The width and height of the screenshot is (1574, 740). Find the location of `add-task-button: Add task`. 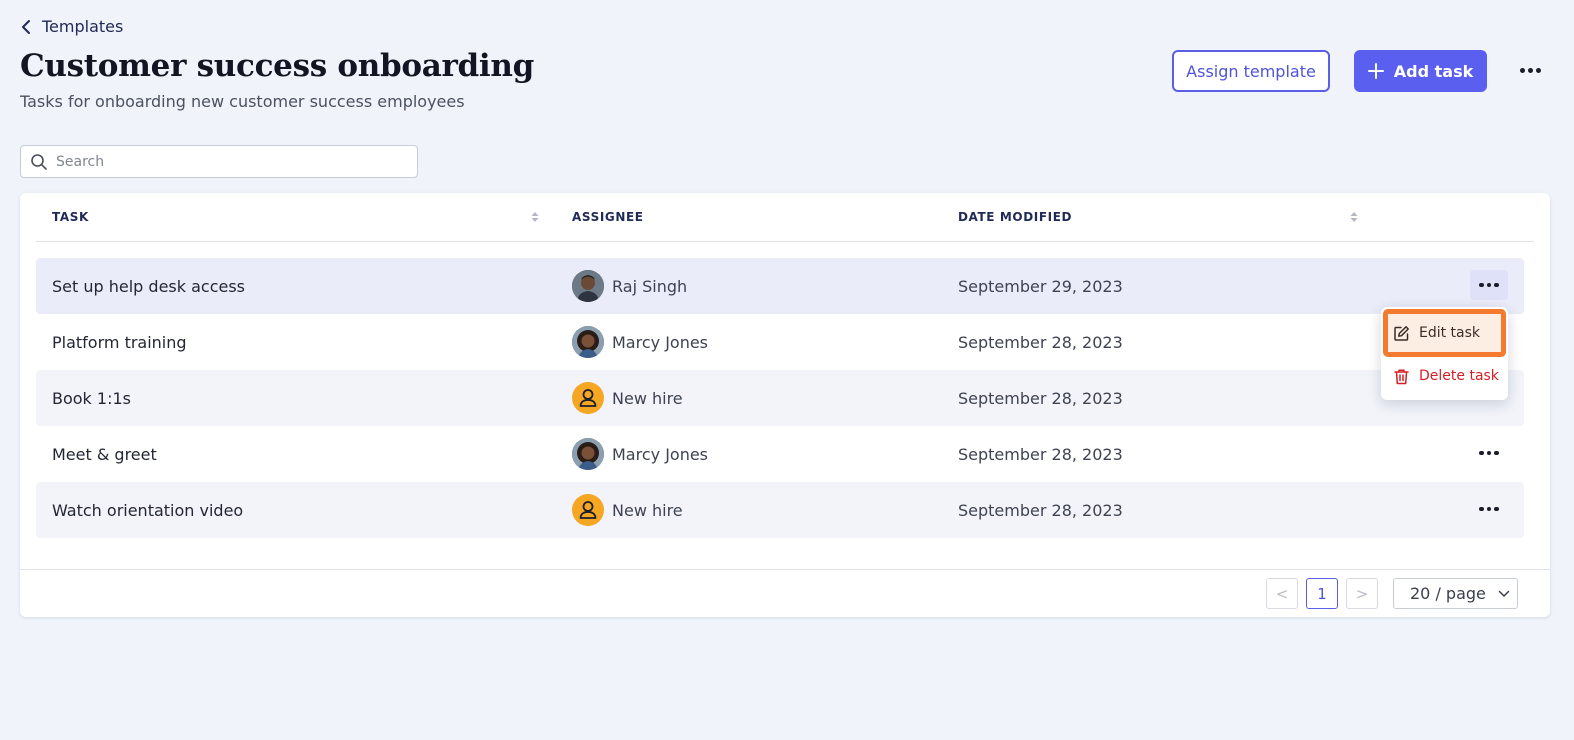

add-task-button: Add task is located at coordinates (1420, 71).